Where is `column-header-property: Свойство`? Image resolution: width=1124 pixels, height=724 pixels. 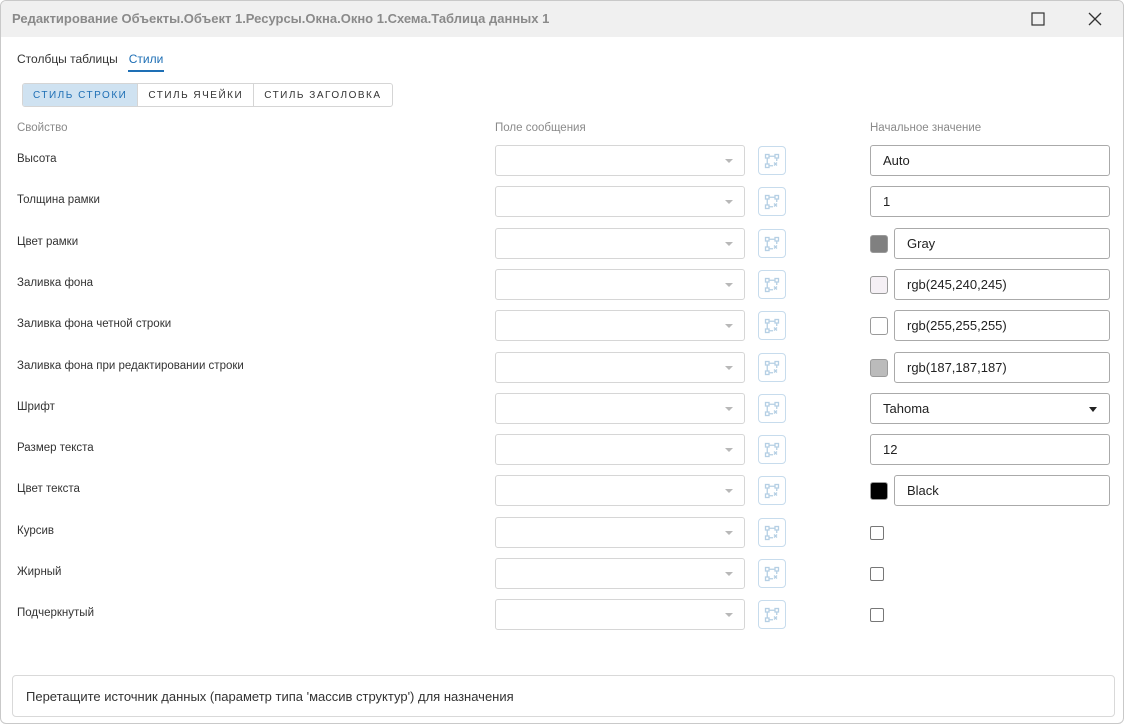
column-header-property: Свойство is located at coordinates (42, 128).